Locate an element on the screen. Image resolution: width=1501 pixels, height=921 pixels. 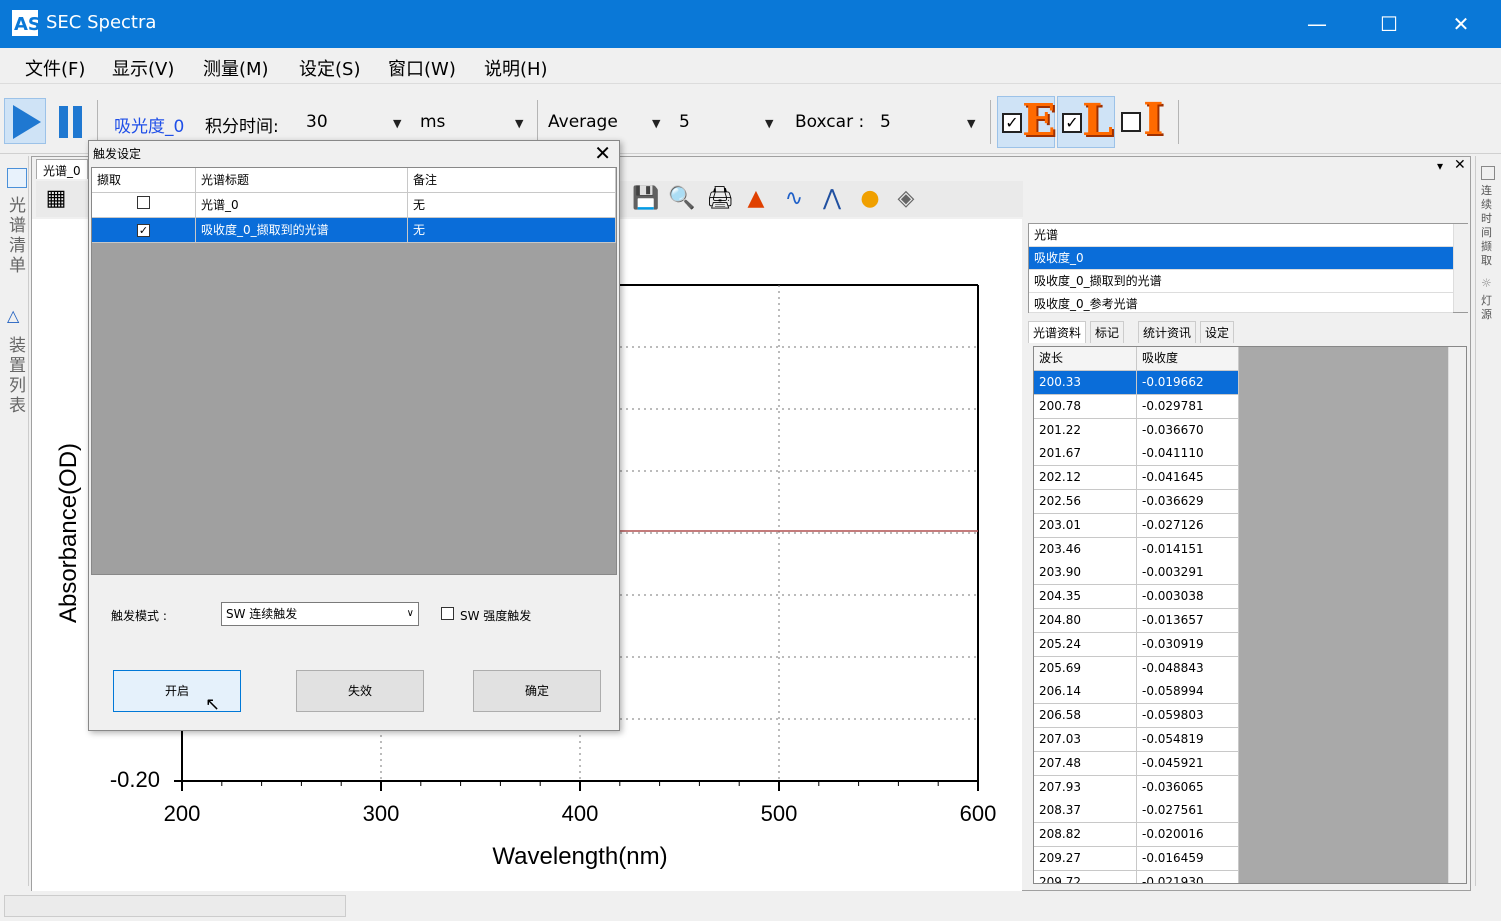
dialog-row-1-checkbox-cell: ✓ is located at coordinates (144, 230).